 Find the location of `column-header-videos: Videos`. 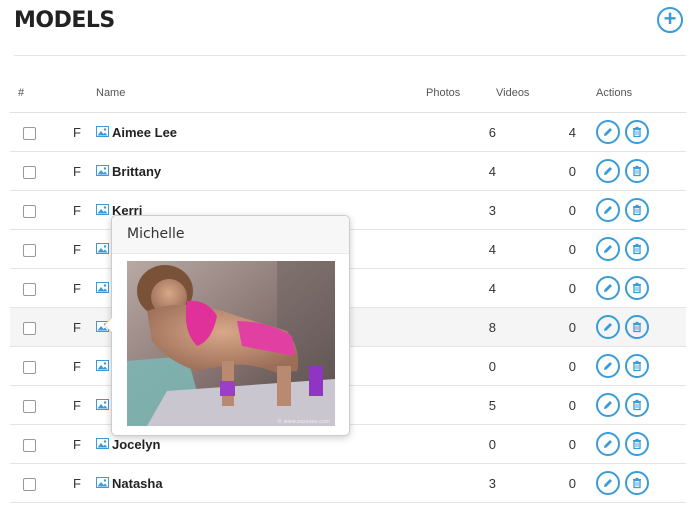

column-header-videos: Videos is located at coordinates (536, 93).